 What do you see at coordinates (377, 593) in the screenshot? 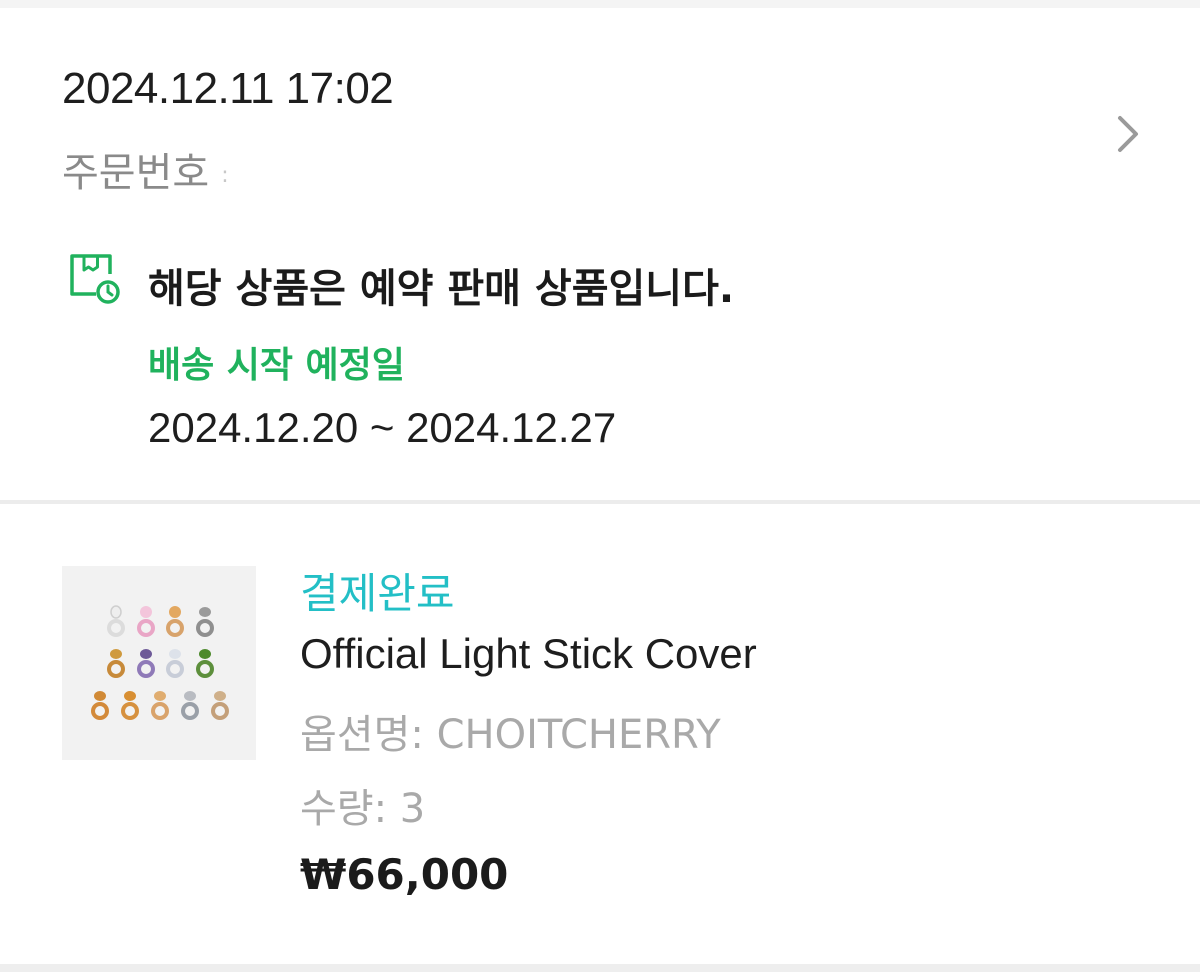
I see `payment-status: 결제완료` at bounding box center [377, 593].